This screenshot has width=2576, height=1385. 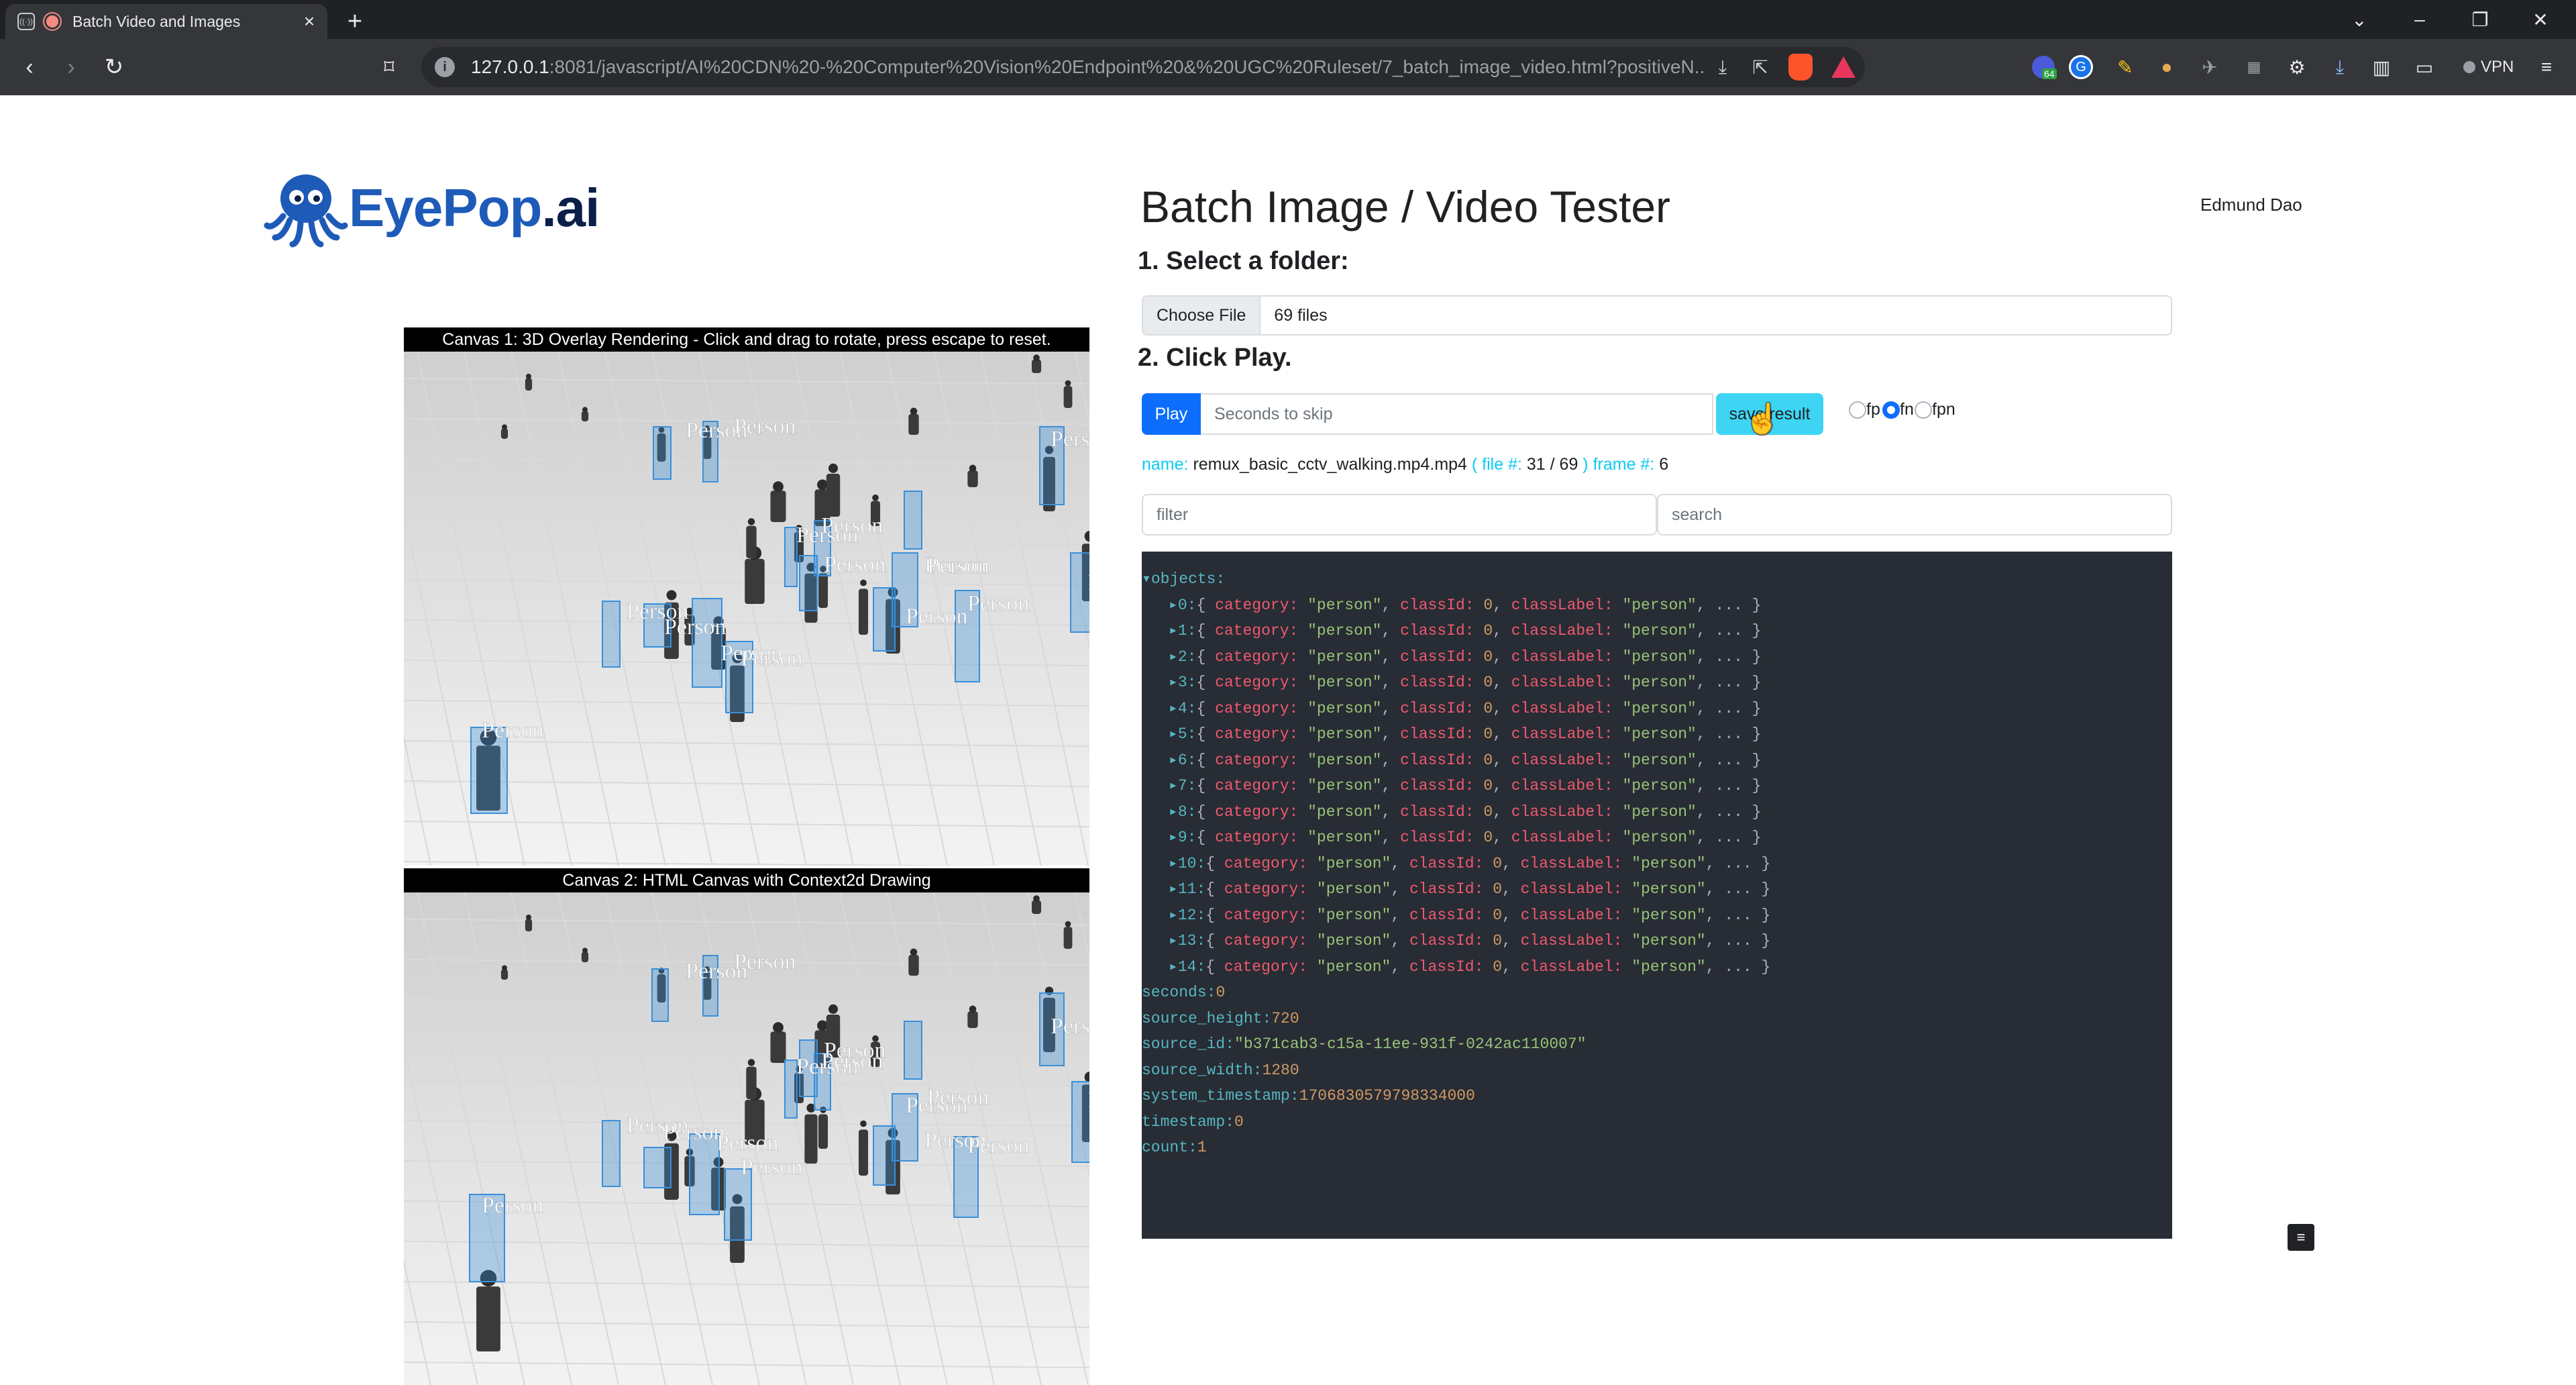 What do you see at coordinates (2167, 67) in the screenshot?
I see `cookie-extension-icon: ●` at bounding box center [2167, 67].